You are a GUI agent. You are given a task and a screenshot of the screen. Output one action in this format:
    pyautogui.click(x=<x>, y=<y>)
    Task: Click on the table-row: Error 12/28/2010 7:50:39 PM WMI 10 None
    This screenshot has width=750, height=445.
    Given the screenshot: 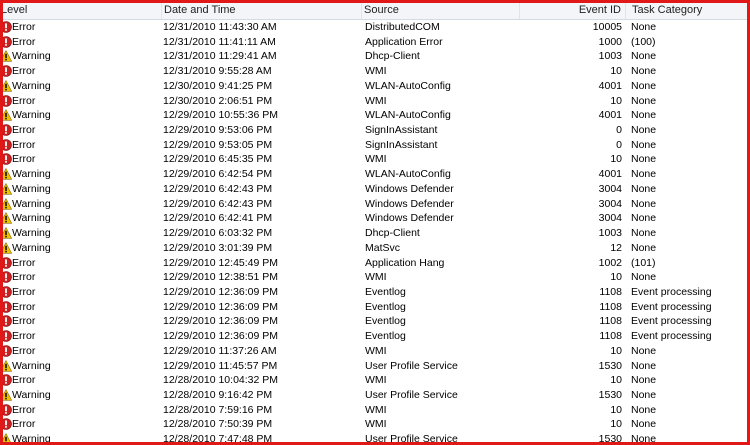 What is the action you would take?
    pyautogui.click(x=375, y=424)
    